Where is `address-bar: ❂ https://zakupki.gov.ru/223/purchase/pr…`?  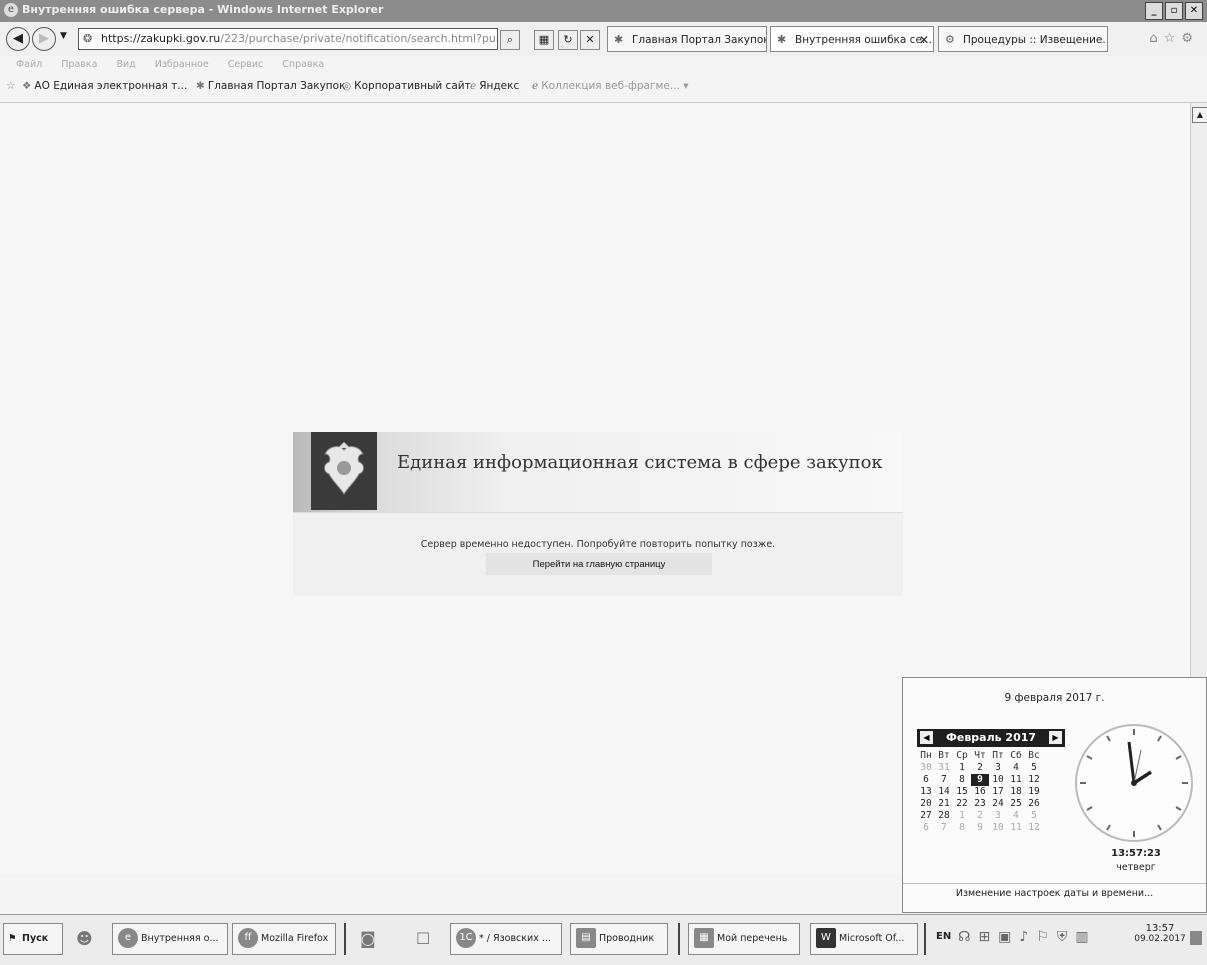 address-bar: ❂ https://zakupki.gov.ru/223/purchase/pr… is located at coordinates (288, 39).